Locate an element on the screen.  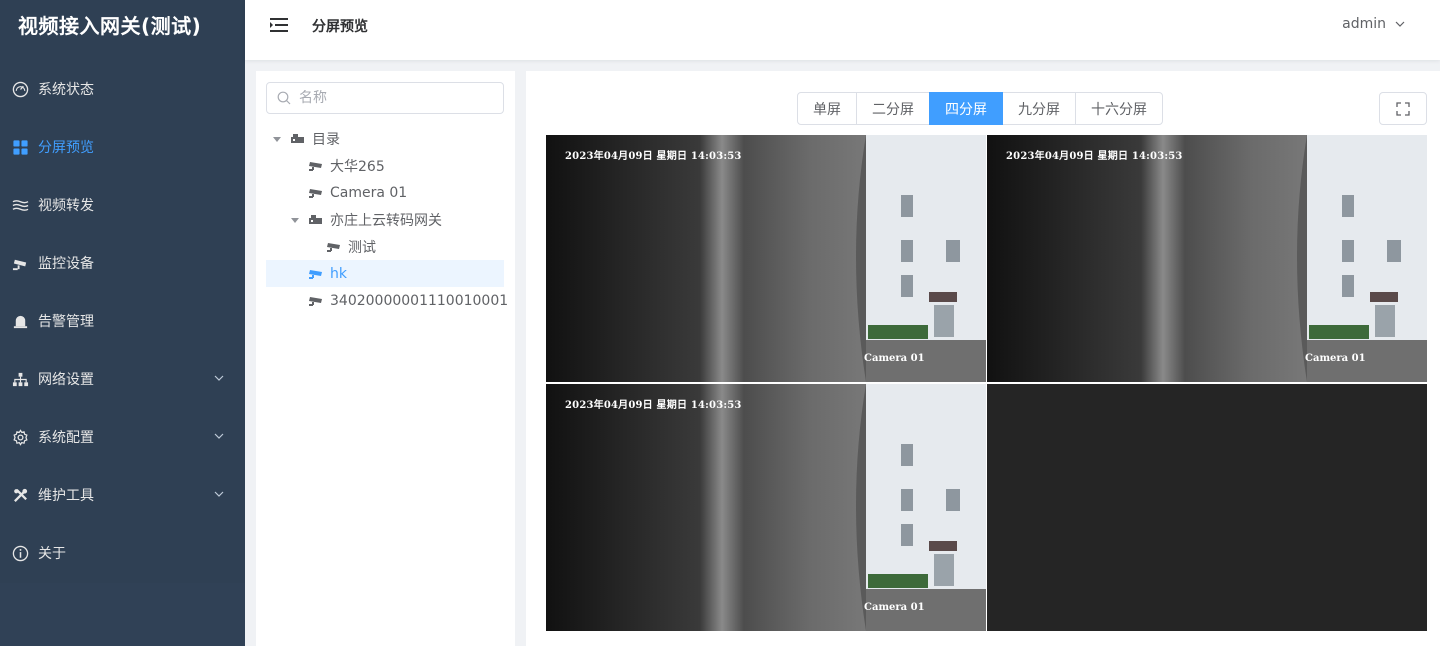
video-cell-empty is located at coordinates (1207, 507).